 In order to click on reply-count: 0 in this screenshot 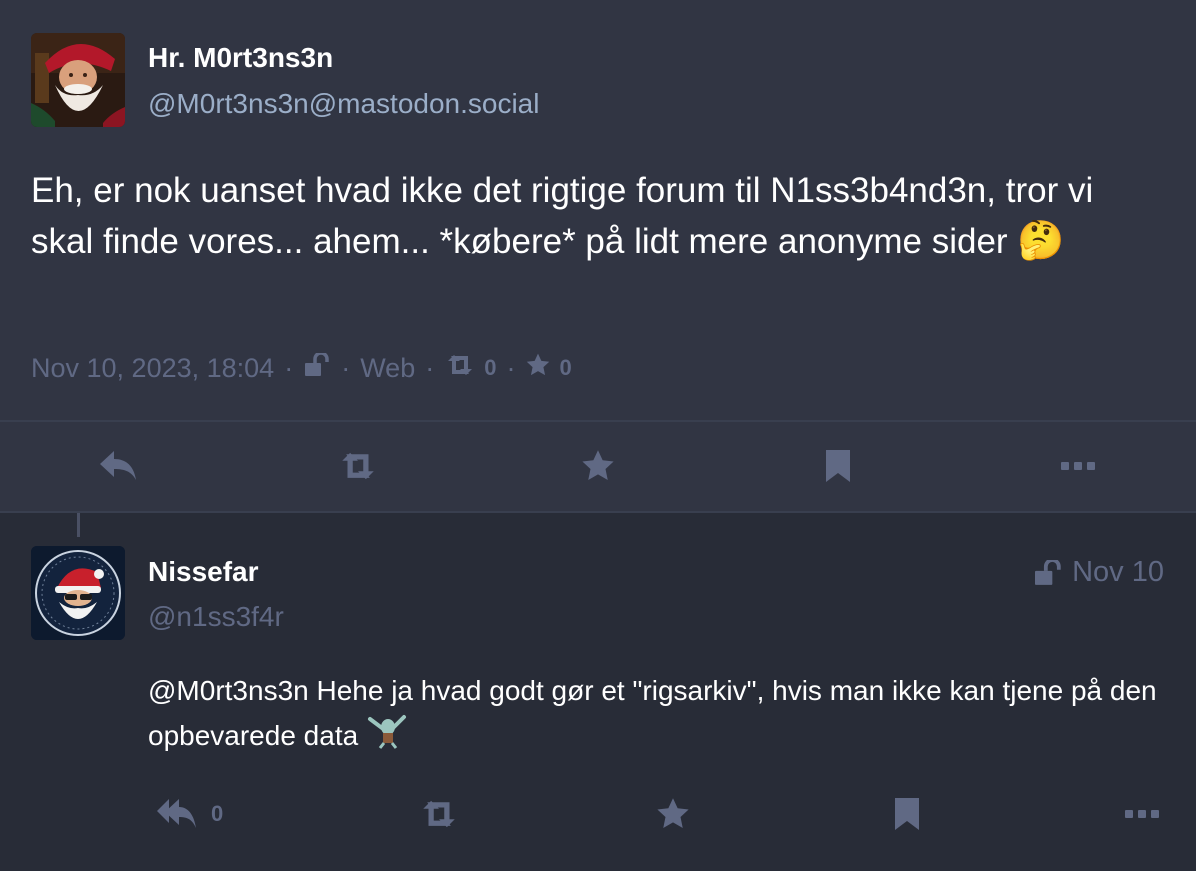, I will do `click(217, 813)`.